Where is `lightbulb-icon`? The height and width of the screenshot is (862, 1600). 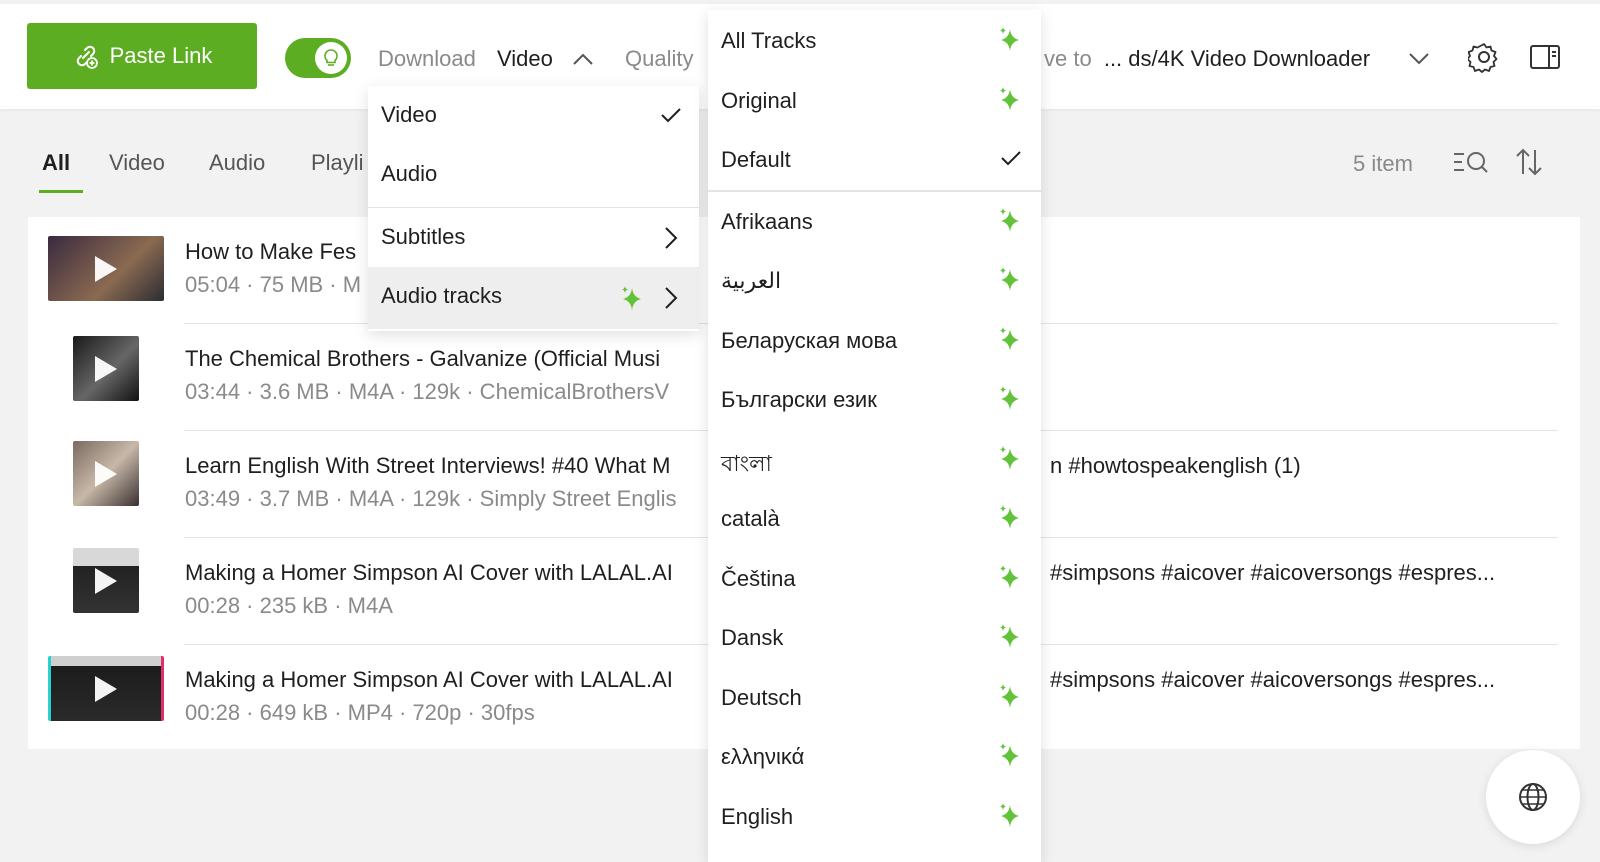
lightbulb-icon is located at coordinates (331, 57).